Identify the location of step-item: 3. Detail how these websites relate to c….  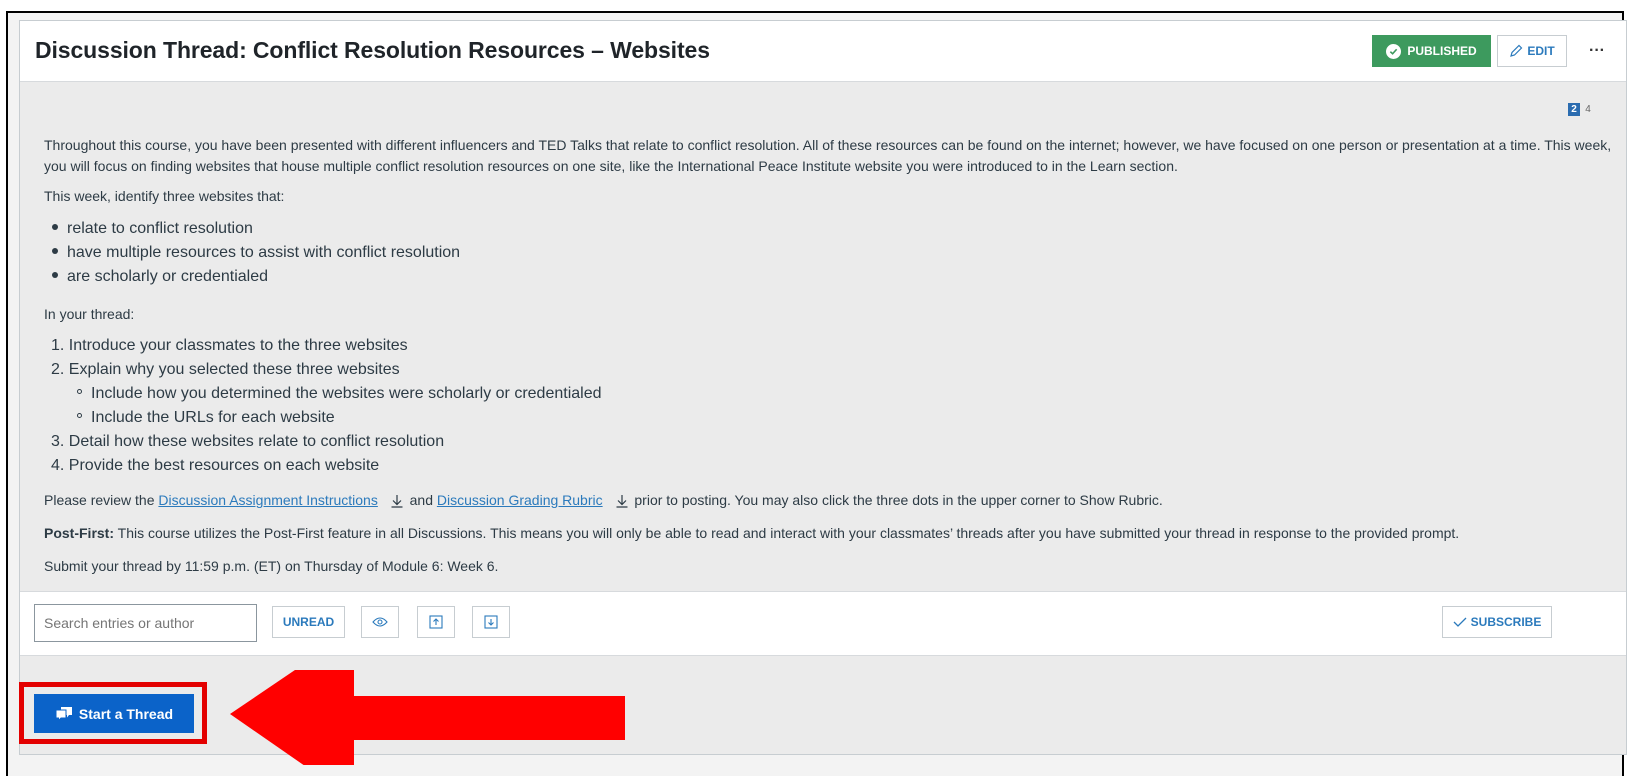
(248, 441).